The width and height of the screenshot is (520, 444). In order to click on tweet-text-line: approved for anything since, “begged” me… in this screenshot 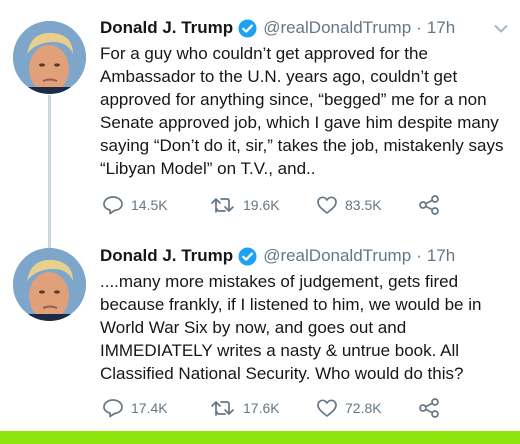, I will do `click(293, 99)`.